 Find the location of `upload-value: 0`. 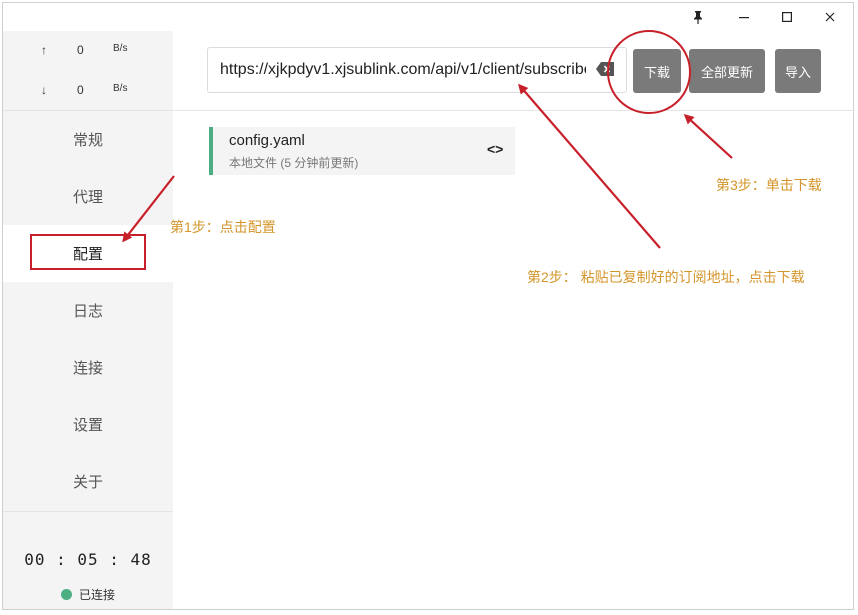

upload-value: 0 is located at coordinates (80, 50).